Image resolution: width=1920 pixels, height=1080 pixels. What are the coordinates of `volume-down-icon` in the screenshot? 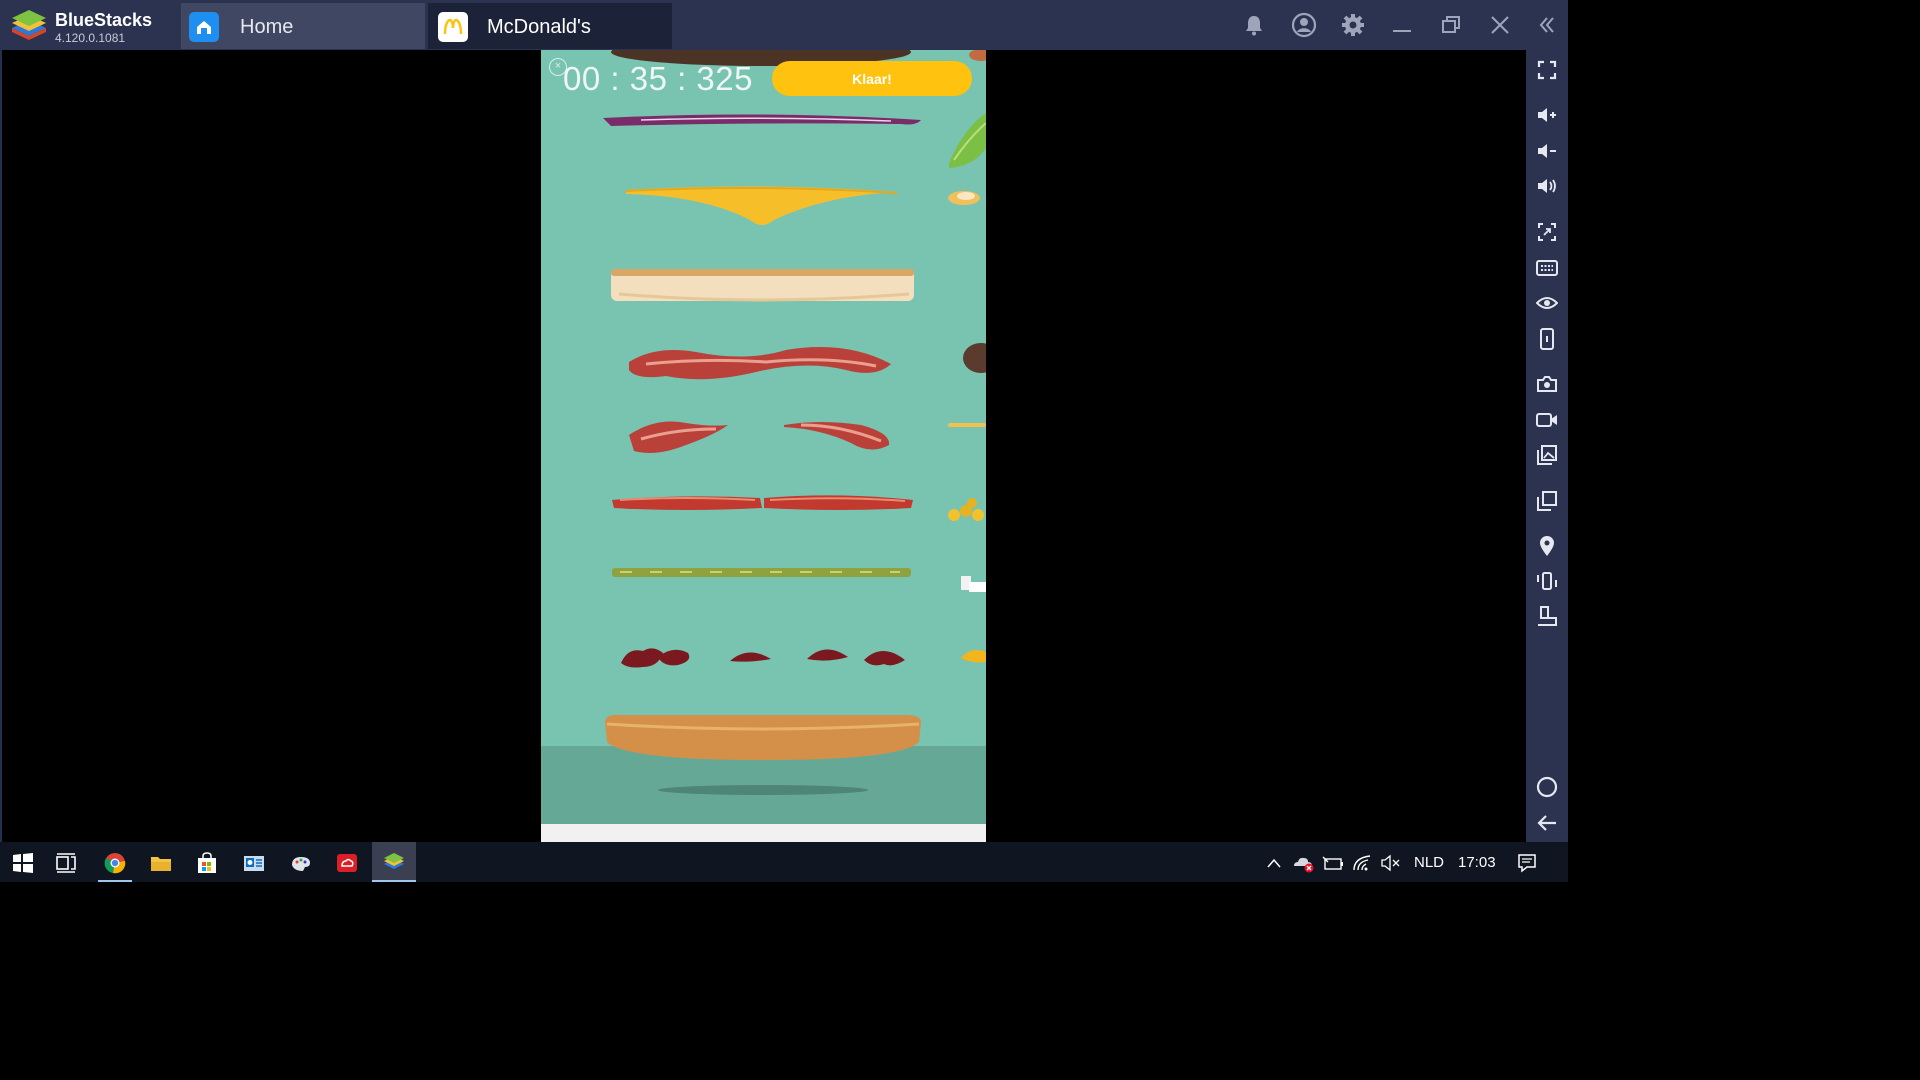 It's located at (1547, 151).